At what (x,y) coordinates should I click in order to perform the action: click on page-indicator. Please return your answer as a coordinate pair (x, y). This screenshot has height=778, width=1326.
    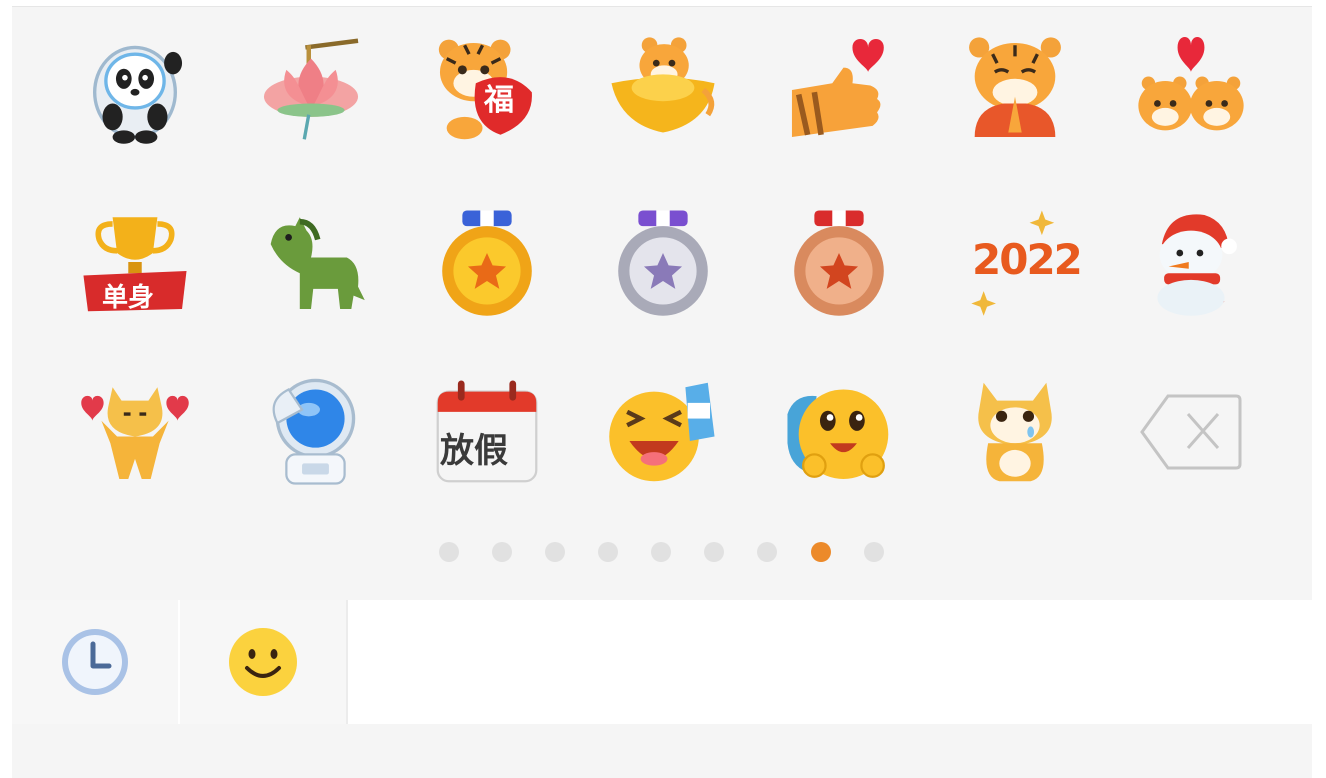
    Looking at the image, I should click on (662, 552).